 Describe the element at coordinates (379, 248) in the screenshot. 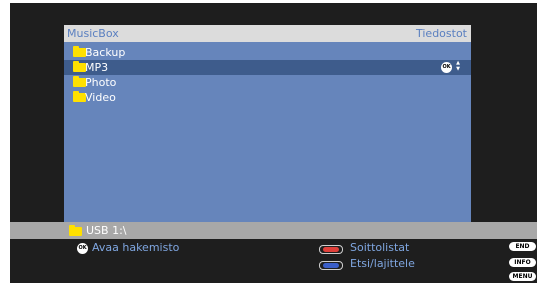

I see `playlists-hint: Soittolistat` at that location.